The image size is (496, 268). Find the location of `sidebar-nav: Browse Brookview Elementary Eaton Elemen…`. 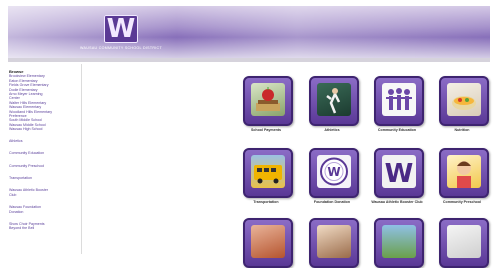

sidebar-nav: Browse Brookview Elementary Eaton Elemen… is located at coordinates (44, 150).